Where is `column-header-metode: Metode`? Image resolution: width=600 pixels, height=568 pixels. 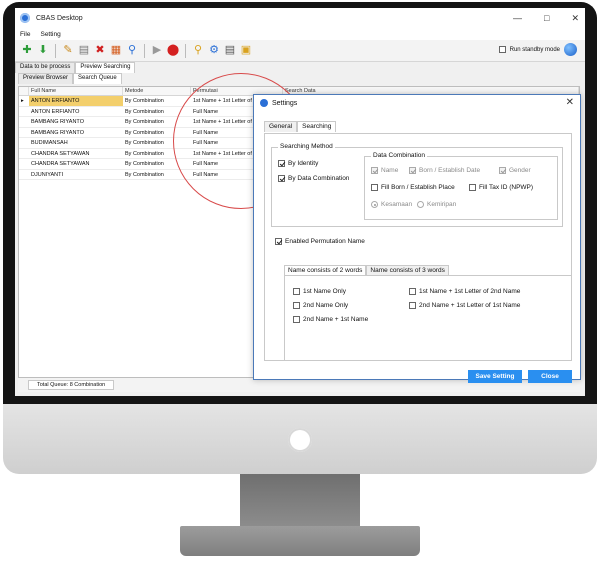
column-header-metode: Metode is located at coordinates (157, 91).